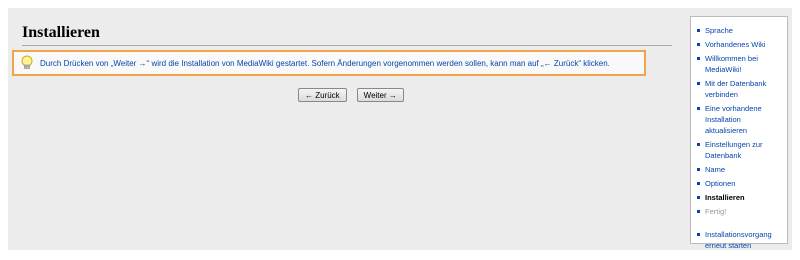 The image size is (800, 260). What do you see at coordinates (740, 64) in the screenshot?
I see `step-welcome: Willkommen bei MediaWiki!` at bounding box center [740, 64].